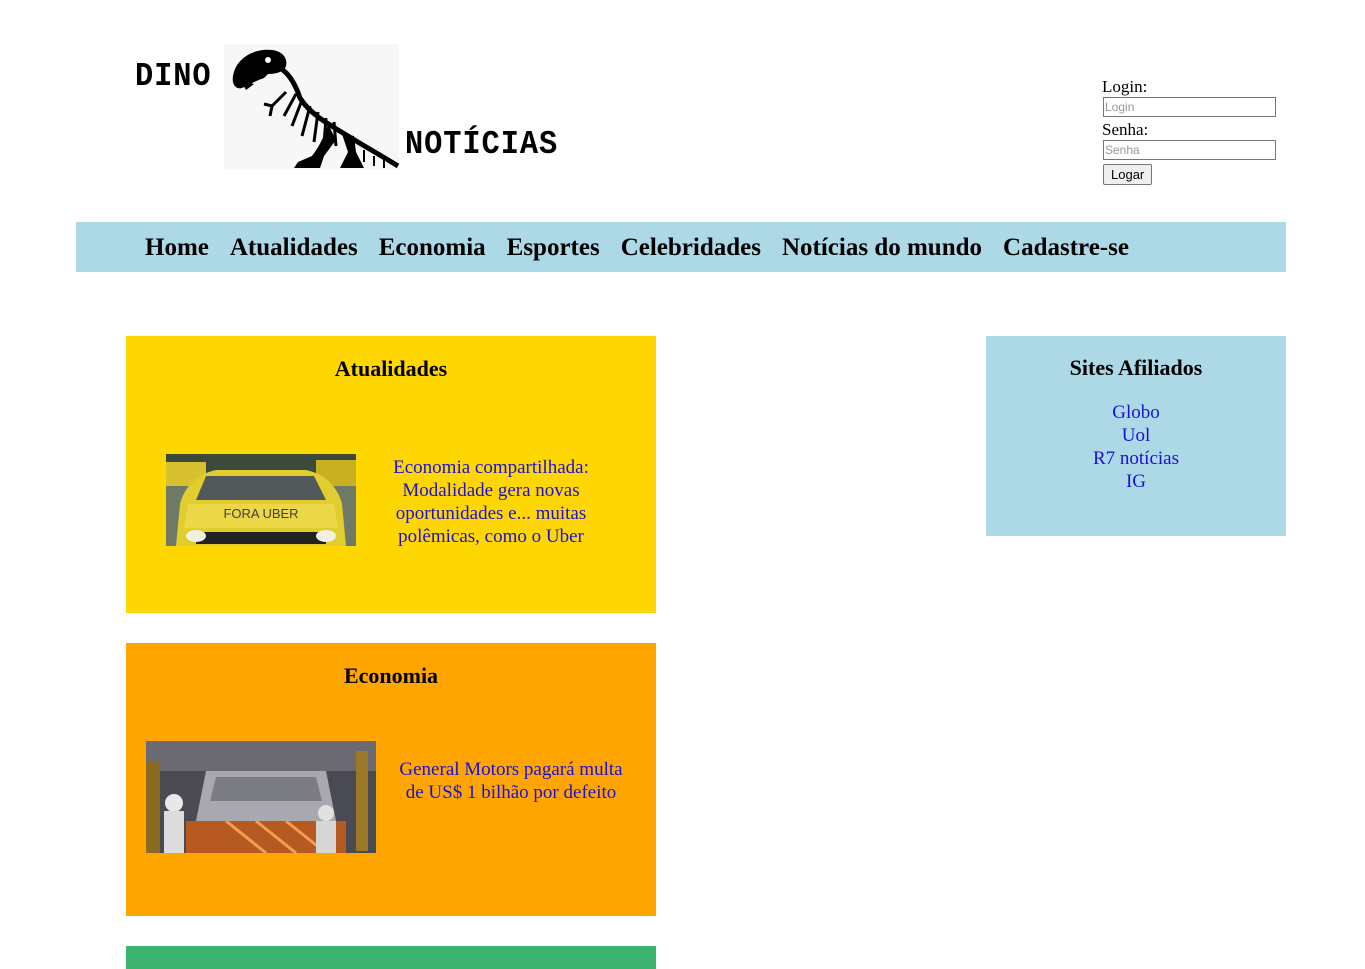 This screenshot has height=969, width=1365. I want to click on list-item: R7 notícias, so click(1136, 458).